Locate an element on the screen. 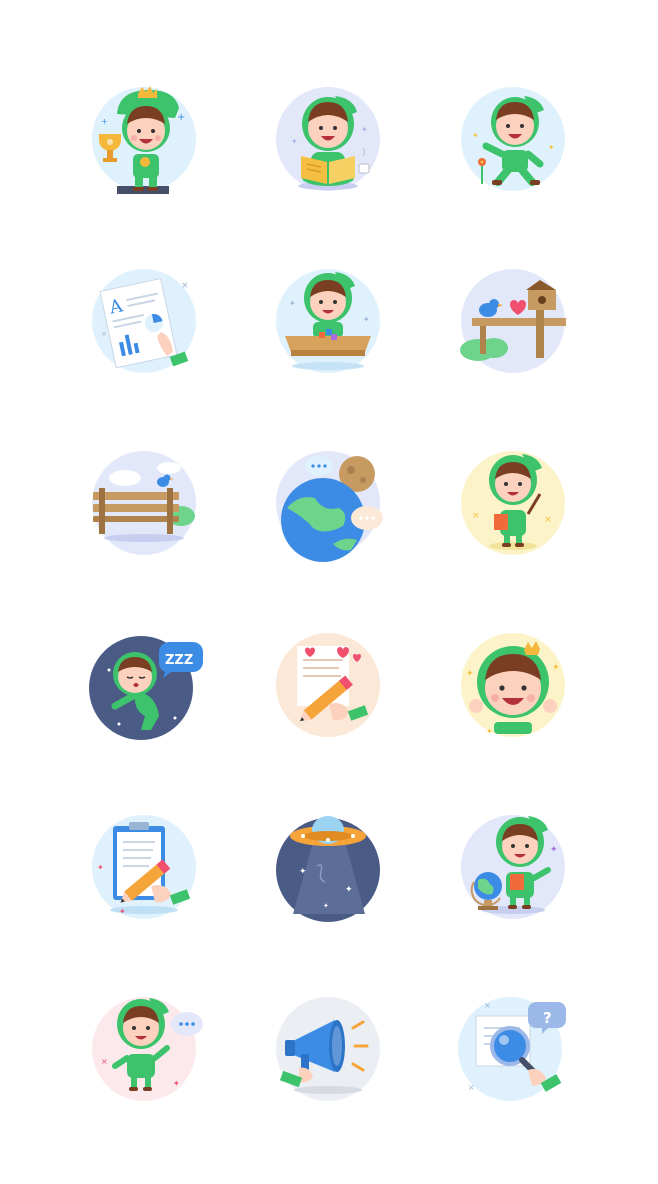  kid-walking-flower-icon: ✦ ✦ is located at coordinates (513, 139).